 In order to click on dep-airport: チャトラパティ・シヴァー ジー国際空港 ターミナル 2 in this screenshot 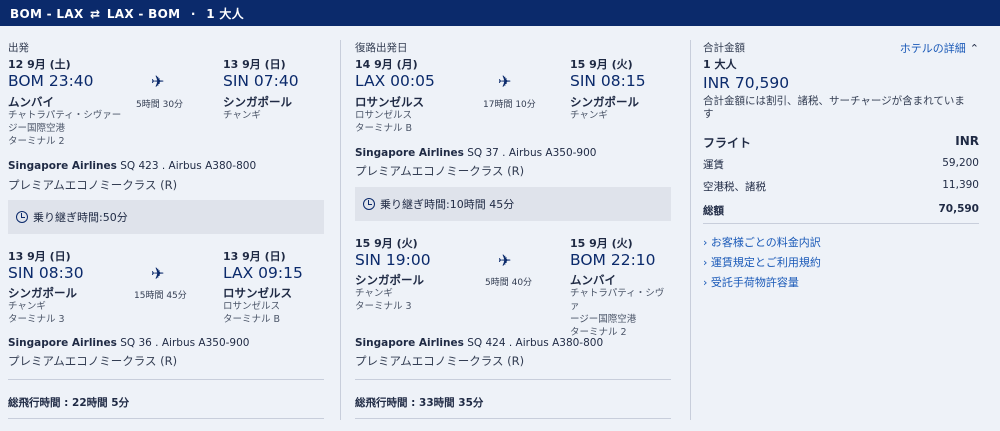, I will do `click(65, 128)`.